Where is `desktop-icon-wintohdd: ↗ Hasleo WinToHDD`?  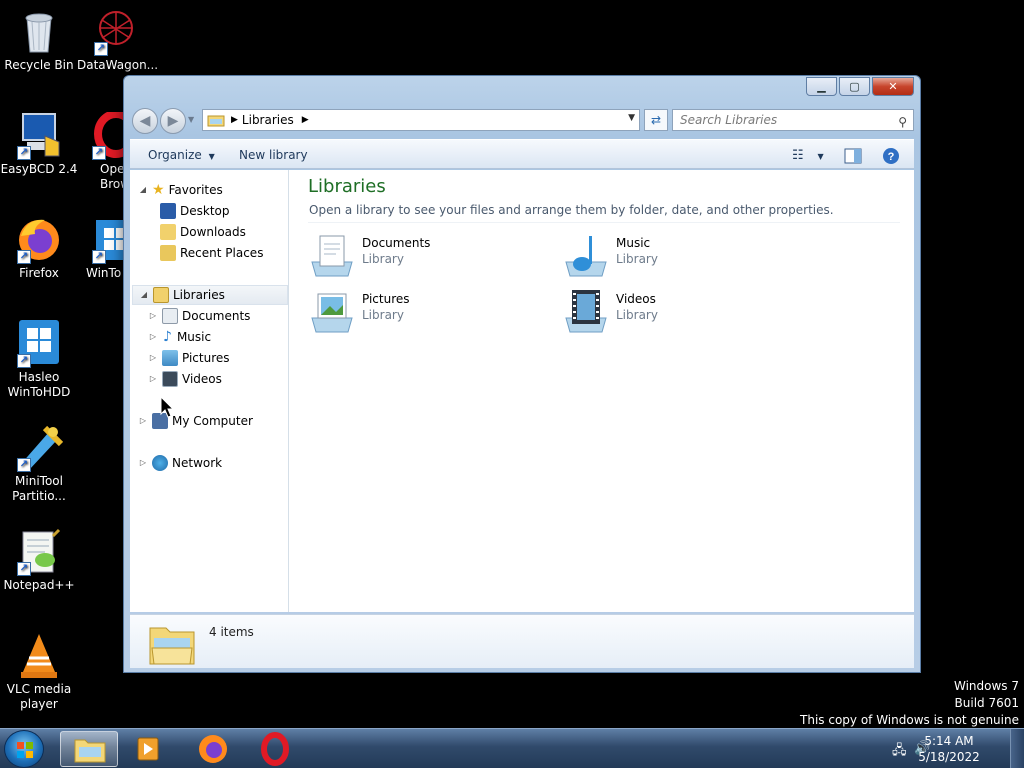
desktop-icon-wintohdd: ↗ Hasleo WinToHDD is located at coordinates (39, 360).